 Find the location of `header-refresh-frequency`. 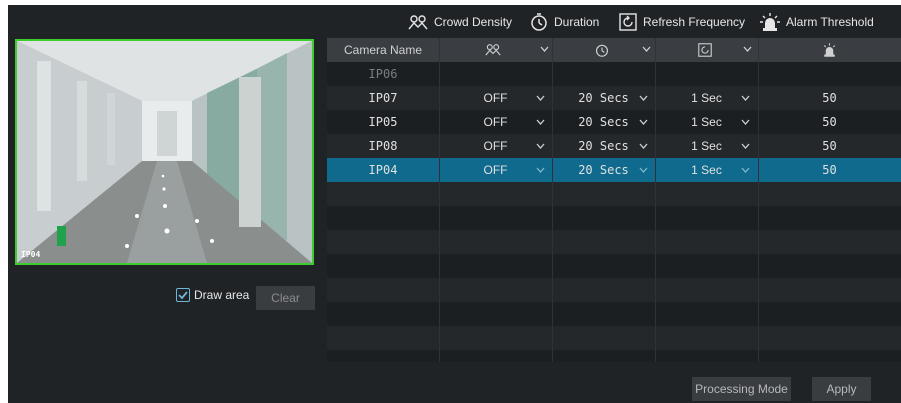

header-refresh-frequency is located at coordinates (706, 50).